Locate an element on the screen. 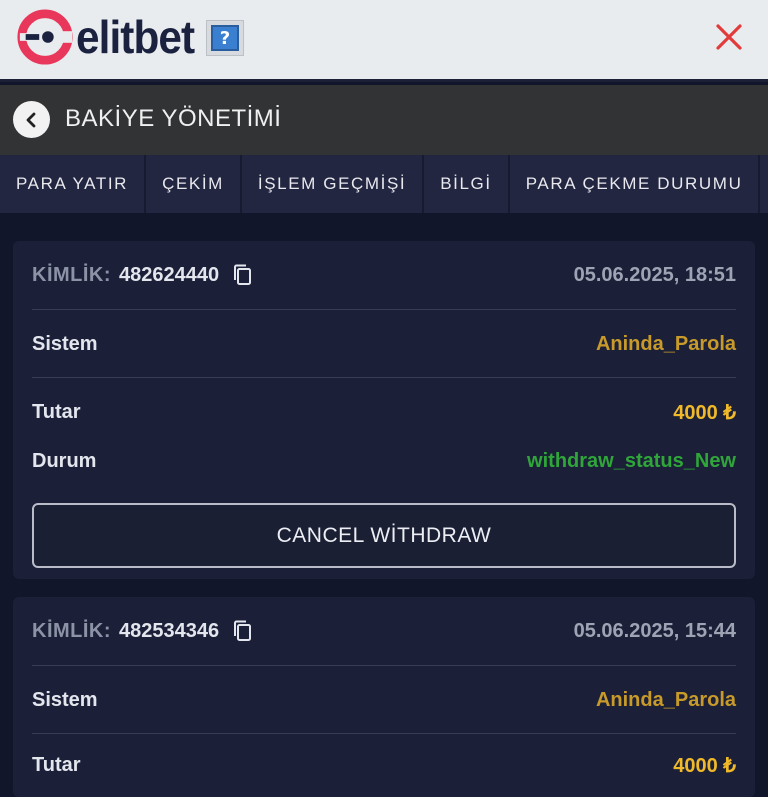  tab-para-cekme-durumu: PARA ÇEKME DURUMU is located at coordinates (635, 184).